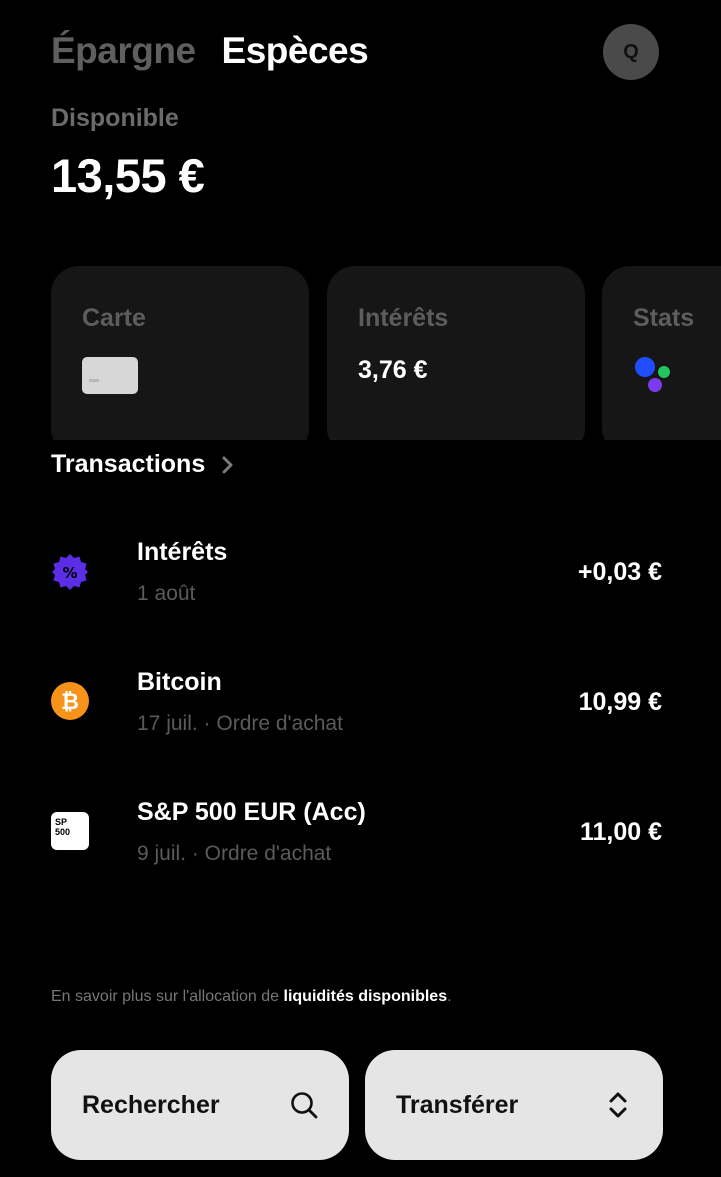 Image resolution: width=721 pixels, height=1177 pixels. I want to click on available-balance: 13,55 €, so click(128, 175).